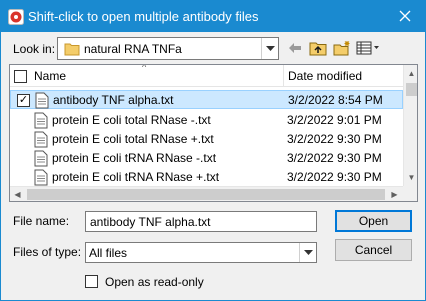 Image resolution: width=426 pixels, height=301 pixels. What do you see at coordinates (394, 194) in the screenshot?
I see `scroll-right-icon: ▶` at bounding box center [394, 194].